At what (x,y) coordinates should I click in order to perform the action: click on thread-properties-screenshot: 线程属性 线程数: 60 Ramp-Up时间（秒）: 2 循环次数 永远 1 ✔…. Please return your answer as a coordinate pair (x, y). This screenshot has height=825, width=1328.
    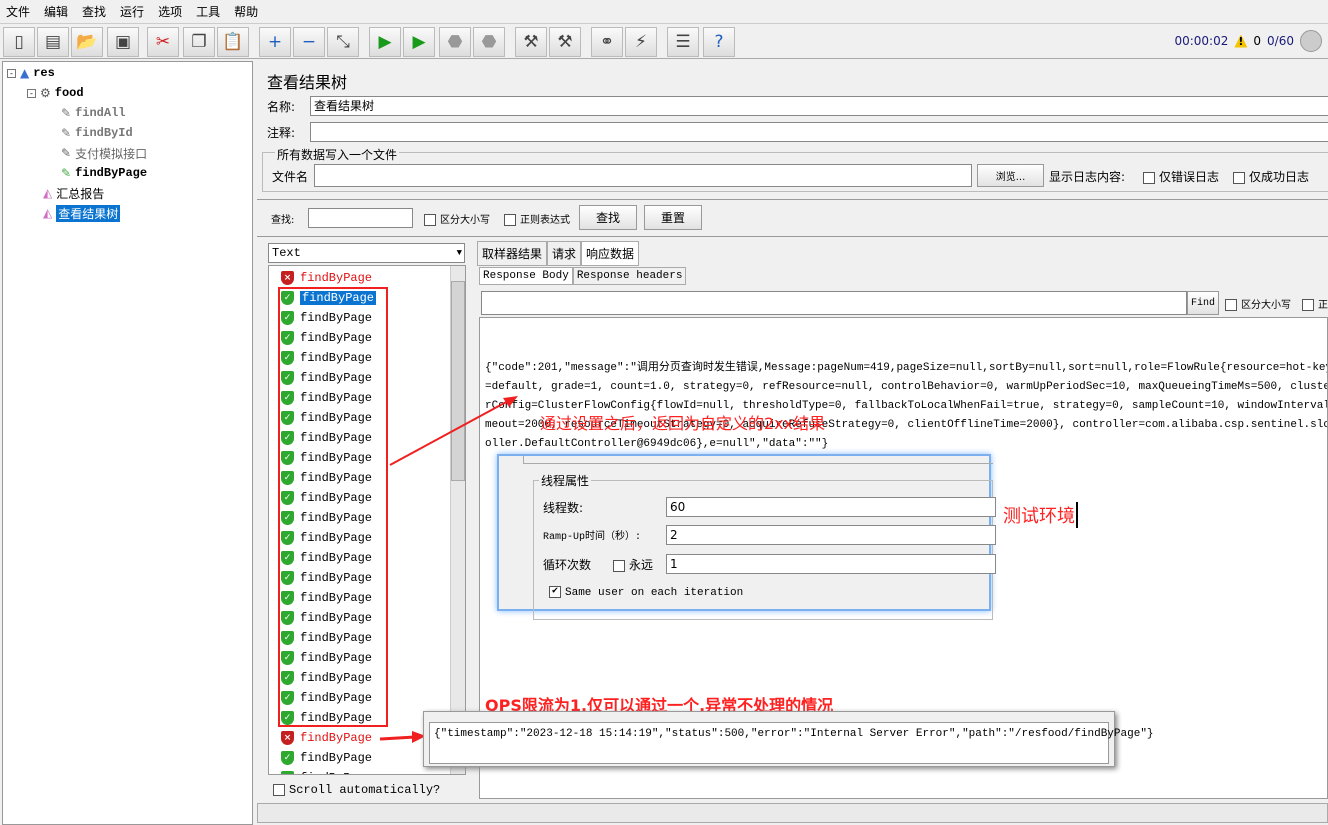
    Looking at the image, I should click on (746, 537).